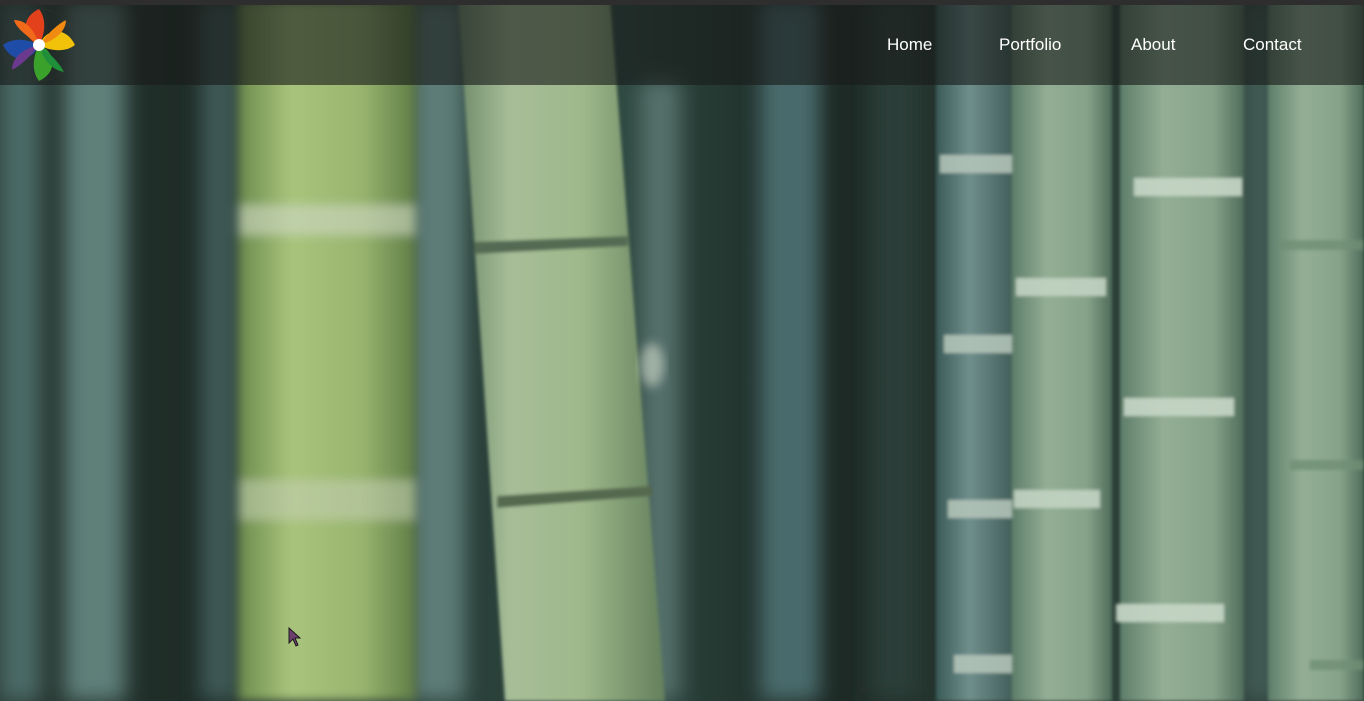 This screenshot has width=1364, height=701. Describe the element at coordinates (295, 636) in the screenshot. I see `mouse-pointer-icon` at that location.